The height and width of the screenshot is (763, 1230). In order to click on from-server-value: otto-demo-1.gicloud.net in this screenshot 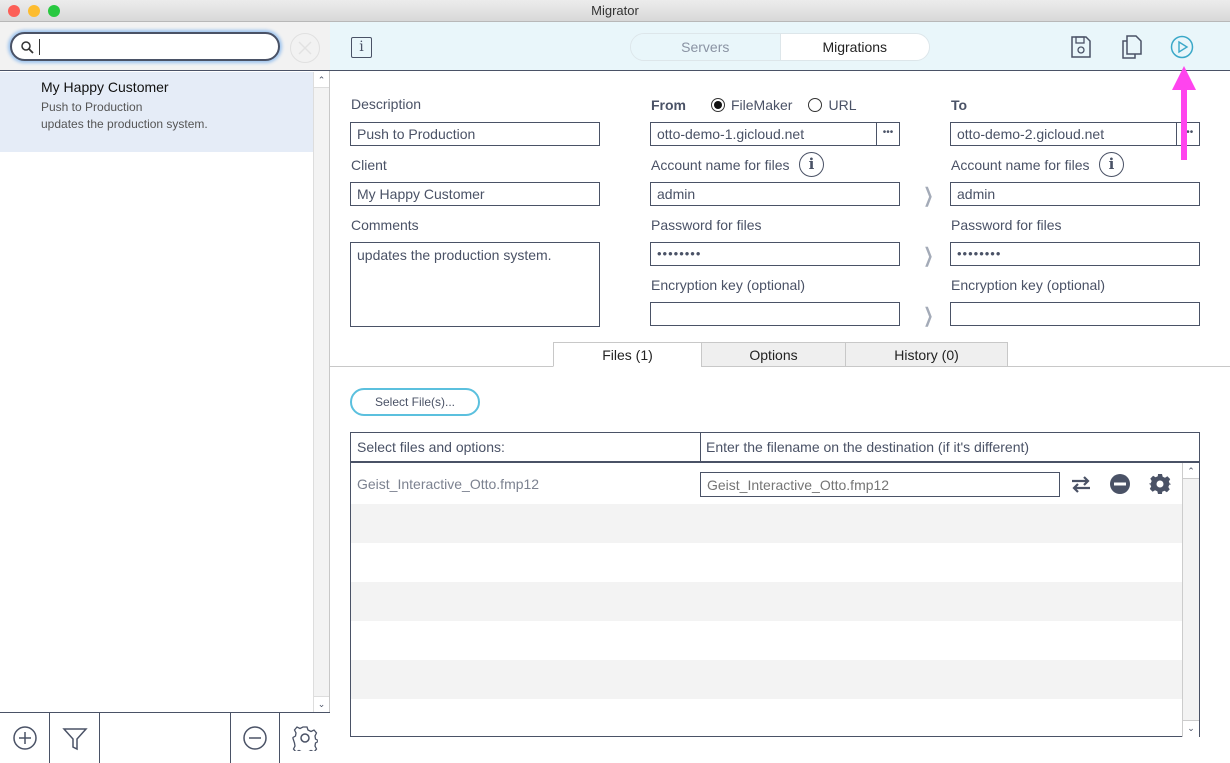, I will do `click(731, 134)`.